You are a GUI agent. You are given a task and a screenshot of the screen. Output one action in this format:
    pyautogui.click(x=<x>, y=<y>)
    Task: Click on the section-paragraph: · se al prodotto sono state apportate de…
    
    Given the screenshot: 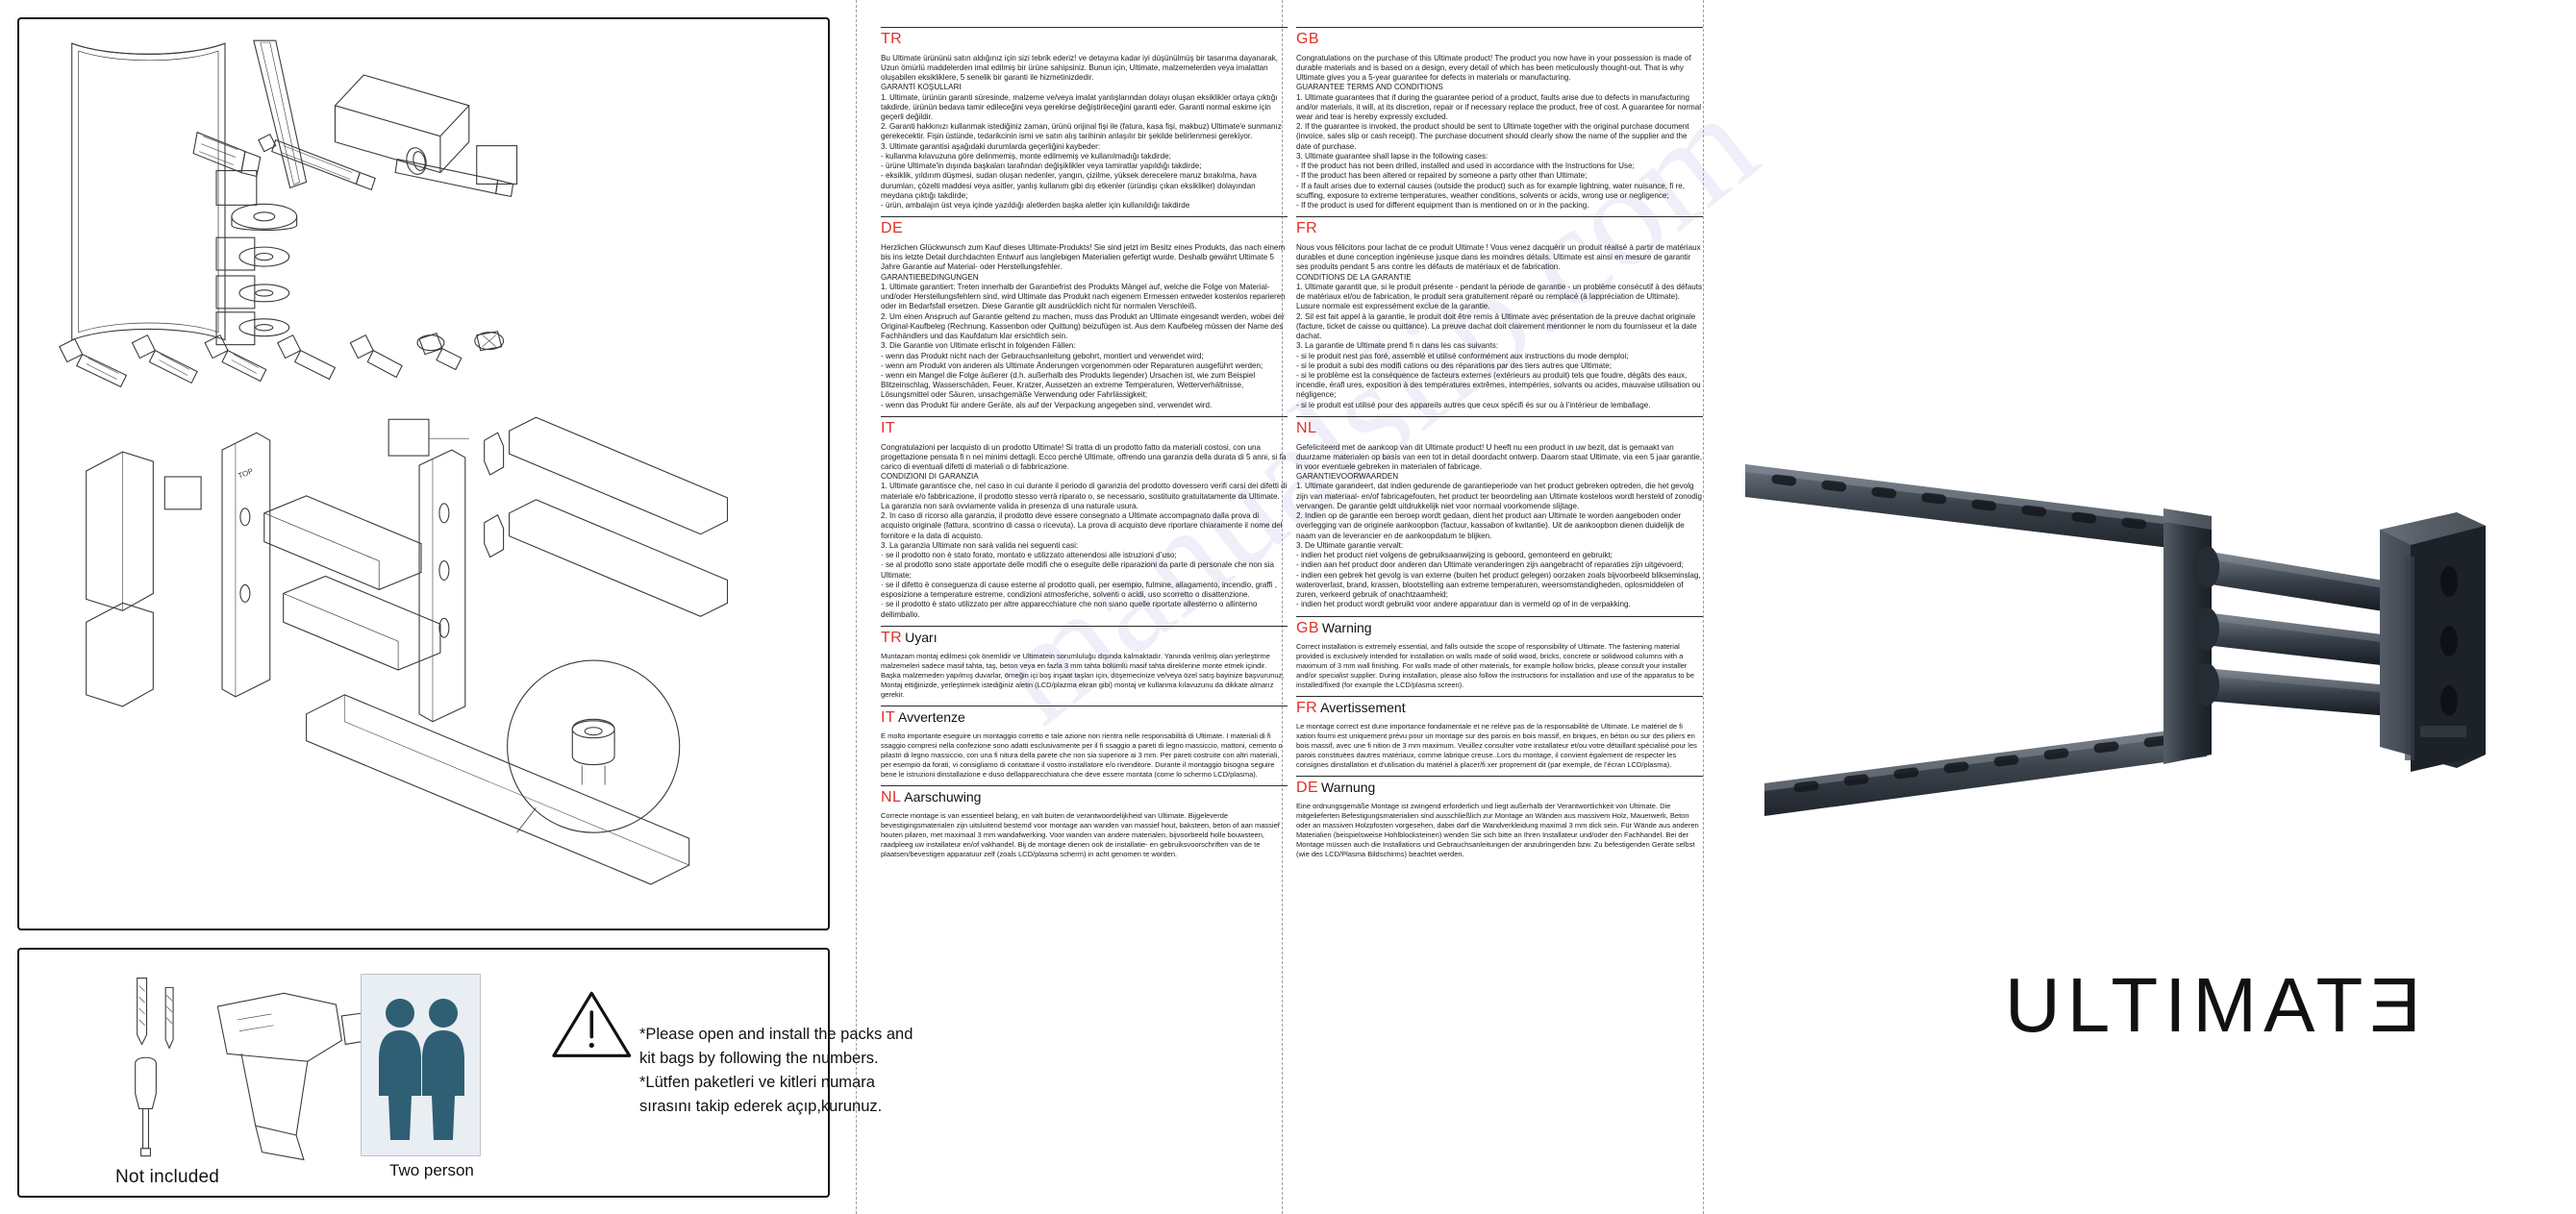 What is the action you would take?
    pyautogui.click(x=1077, y=570)
    